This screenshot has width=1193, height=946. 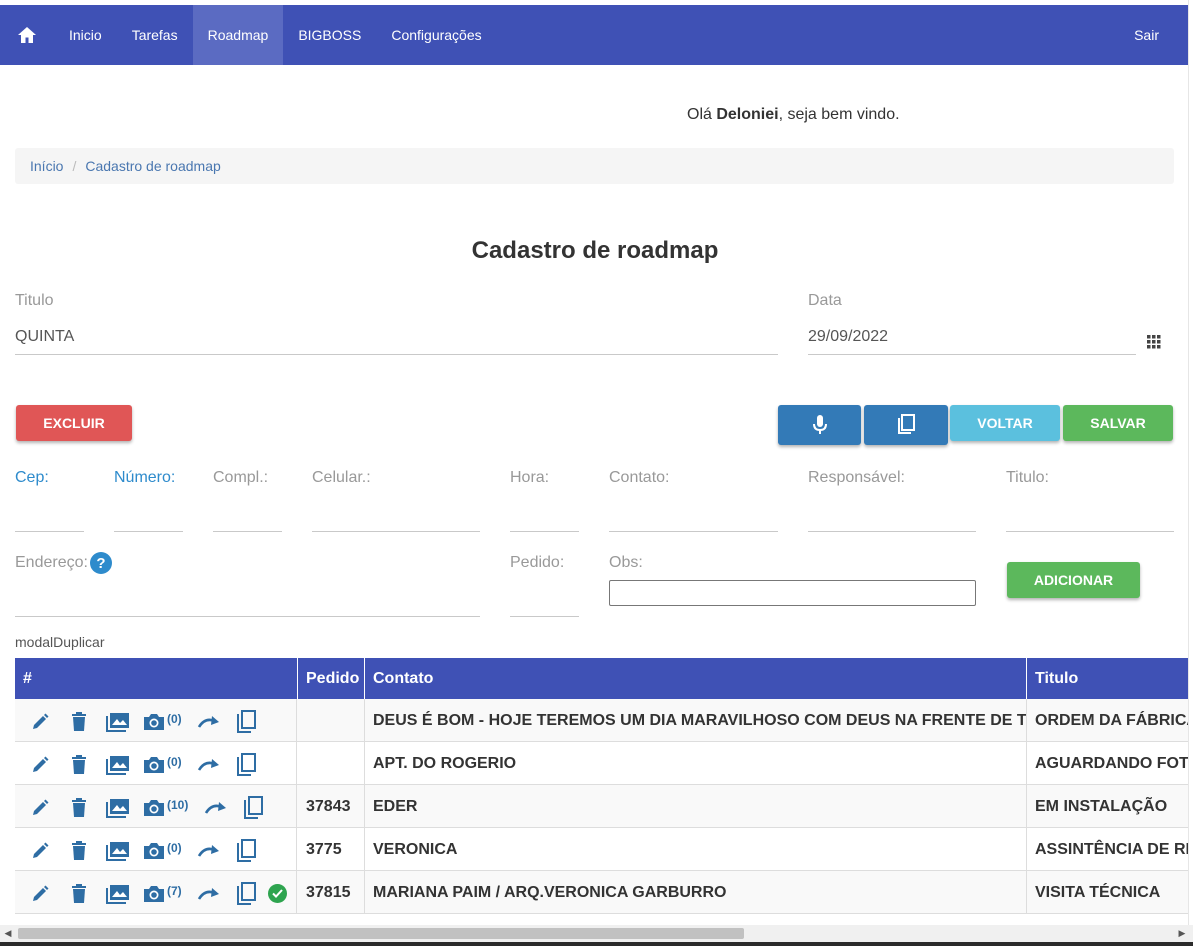 What do you see at coordinates (1073, 580) in the screenshot?
I see `adicionar-button: ADICIONAR` at bounding box center [1073, 580].